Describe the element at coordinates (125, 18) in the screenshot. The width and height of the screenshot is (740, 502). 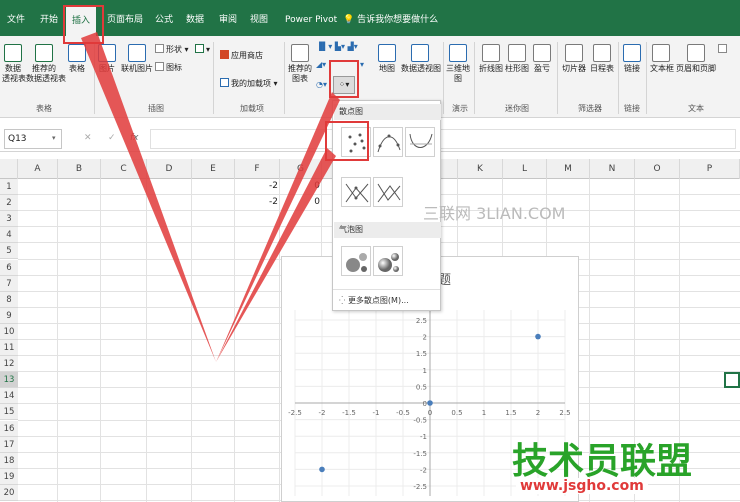
I see `tab-page-layout: 页面布局` at that location.